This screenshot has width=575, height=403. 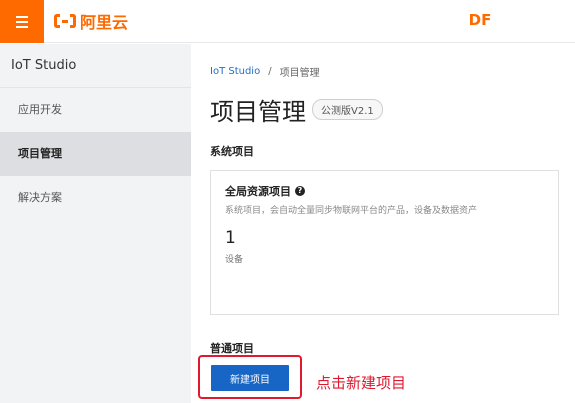 I want to click on card-title-row: 全局资源项目 ?, so click(x=265, y=191).